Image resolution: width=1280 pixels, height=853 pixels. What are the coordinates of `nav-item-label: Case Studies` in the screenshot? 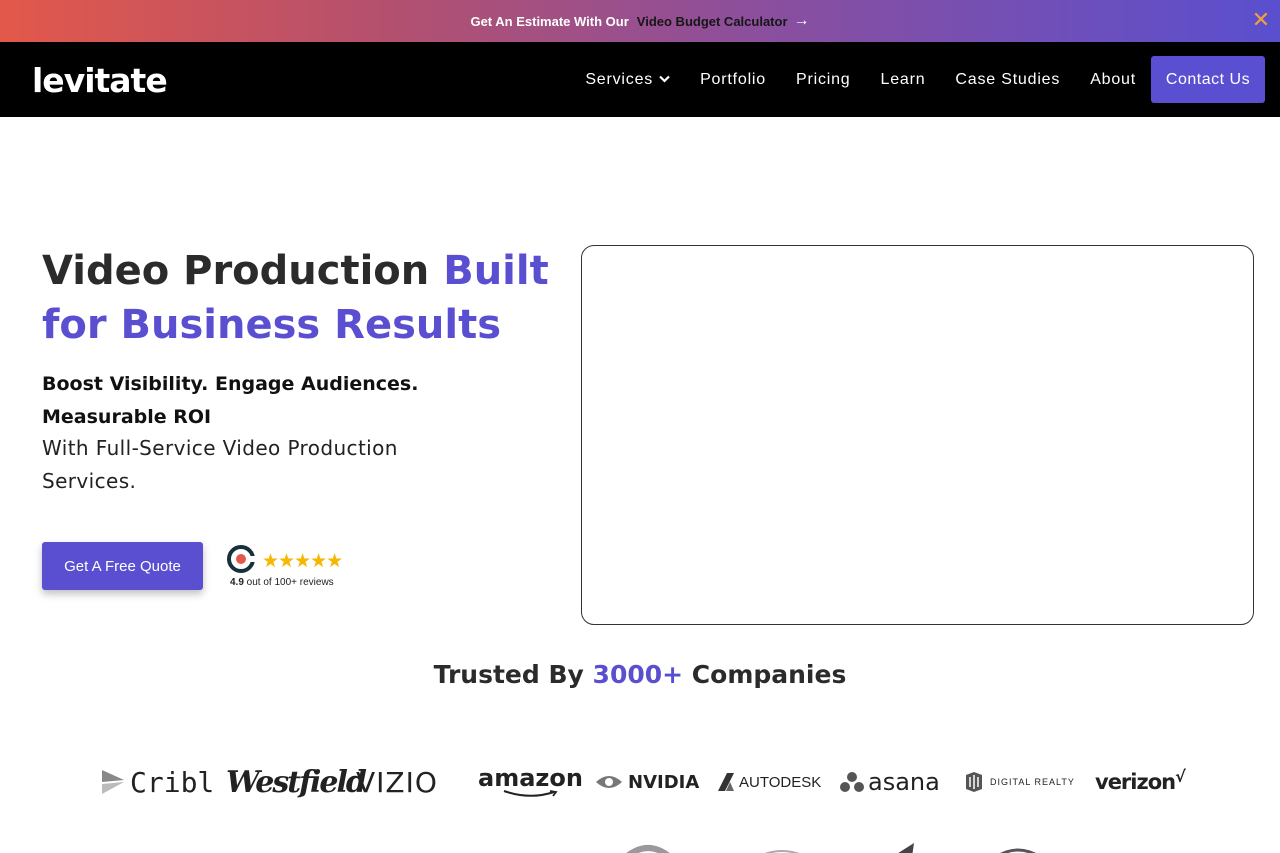 It's located at (1008, 79).